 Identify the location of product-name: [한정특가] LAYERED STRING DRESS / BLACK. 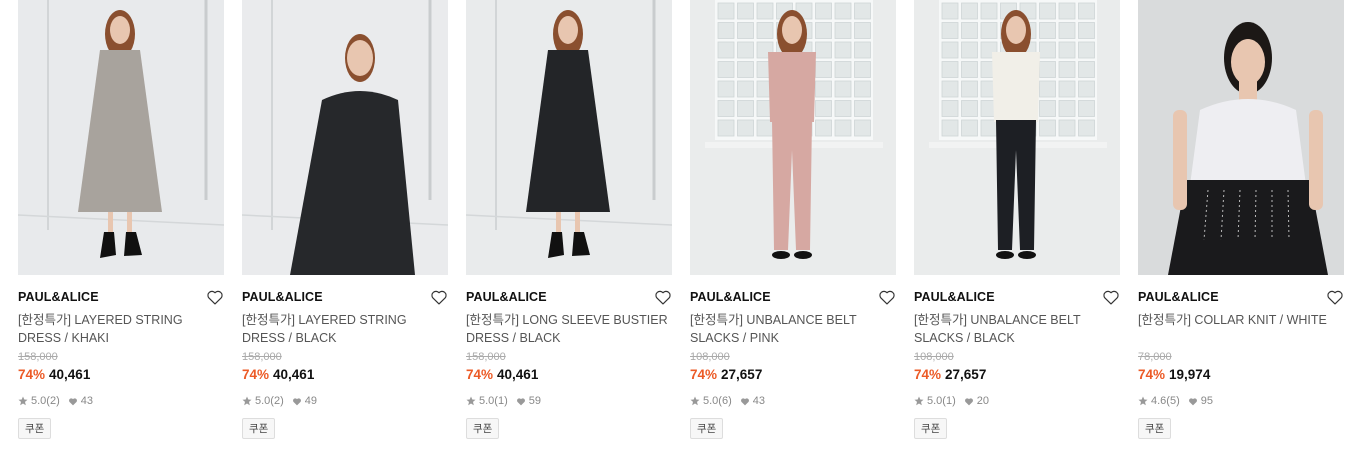
(345, 329).